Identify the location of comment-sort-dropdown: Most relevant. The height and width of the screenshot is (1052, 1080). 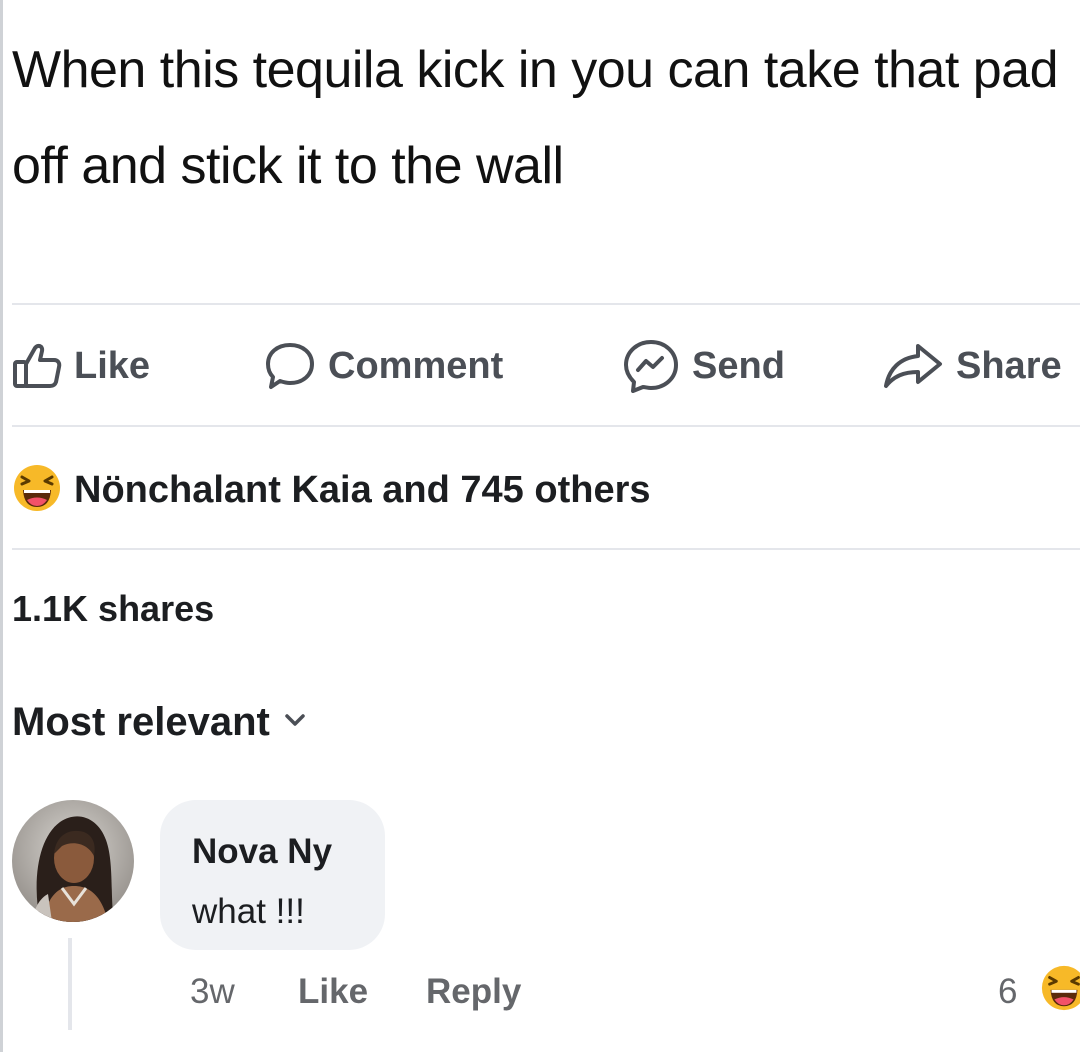
(159, 722).